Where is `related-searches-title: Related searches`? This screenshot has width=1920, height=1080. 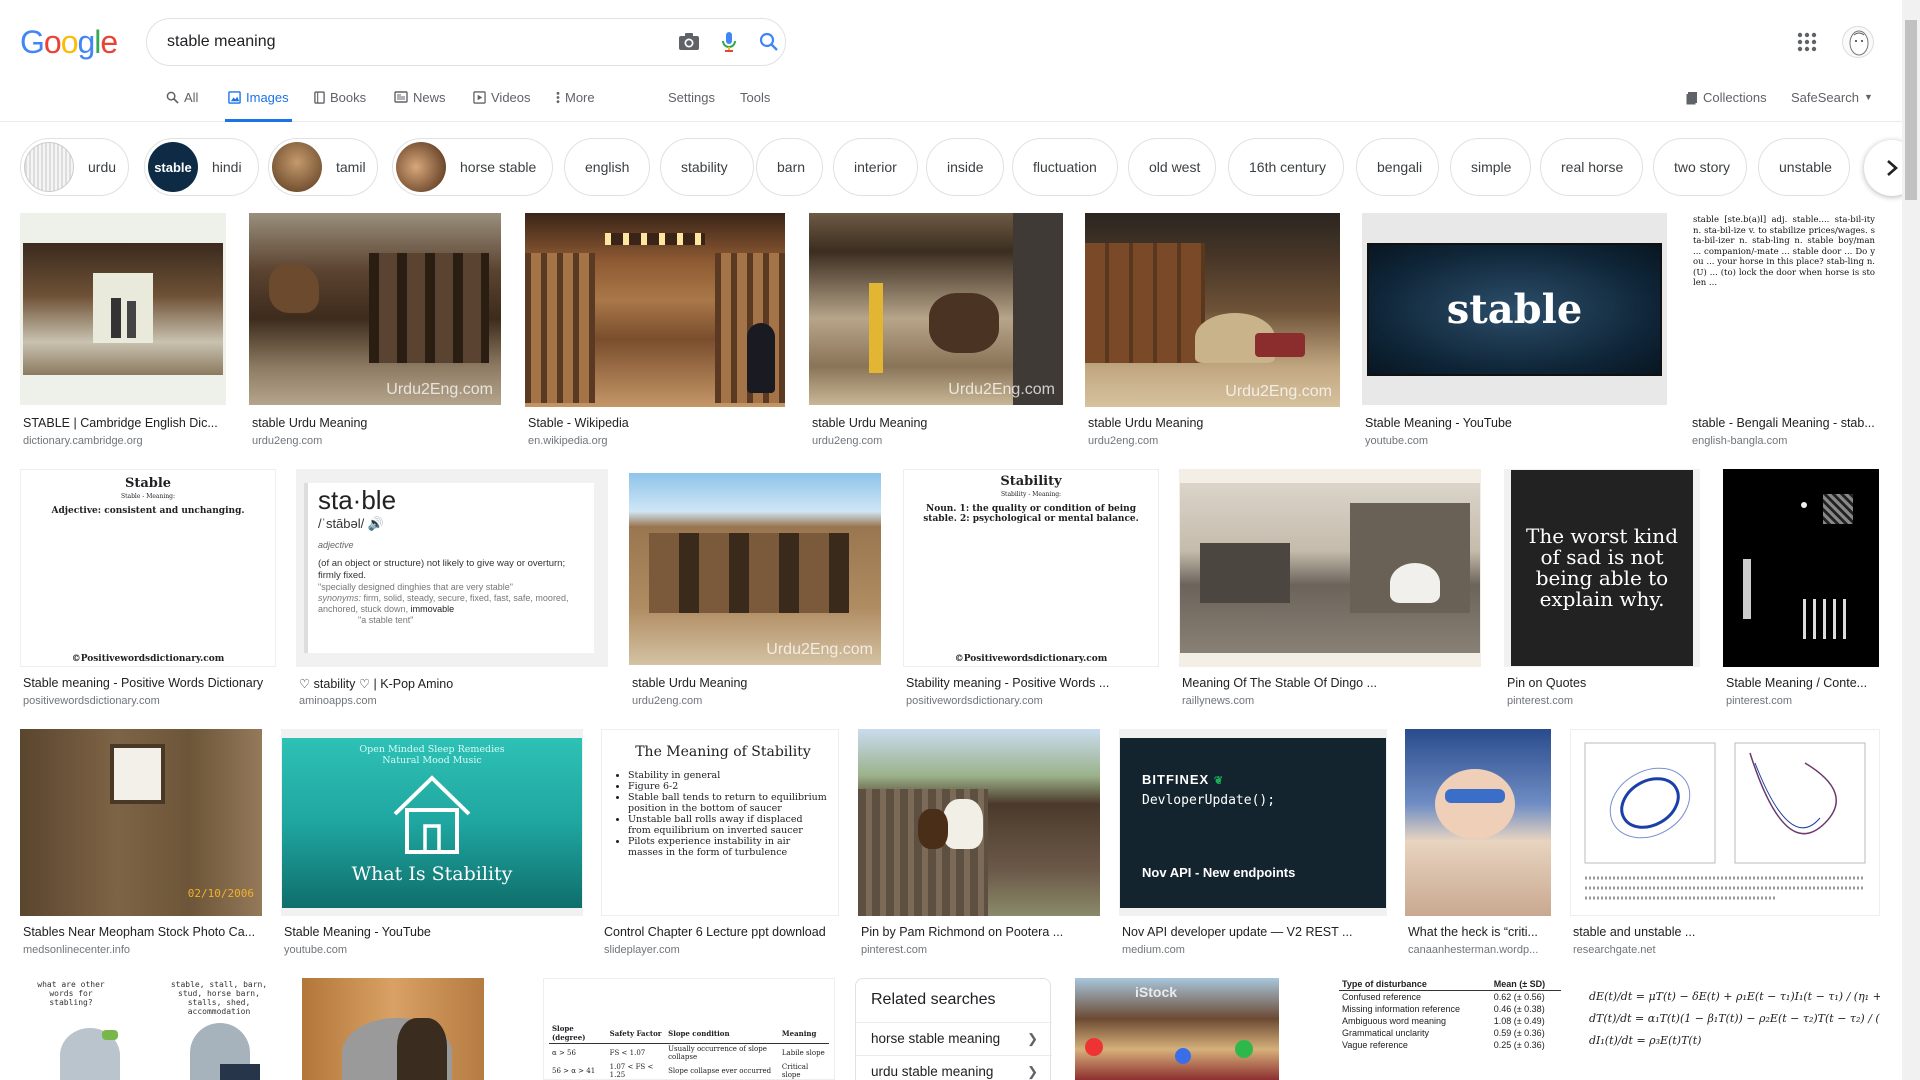
related-searches-title: Related searches is located at coordinates (933, 999).